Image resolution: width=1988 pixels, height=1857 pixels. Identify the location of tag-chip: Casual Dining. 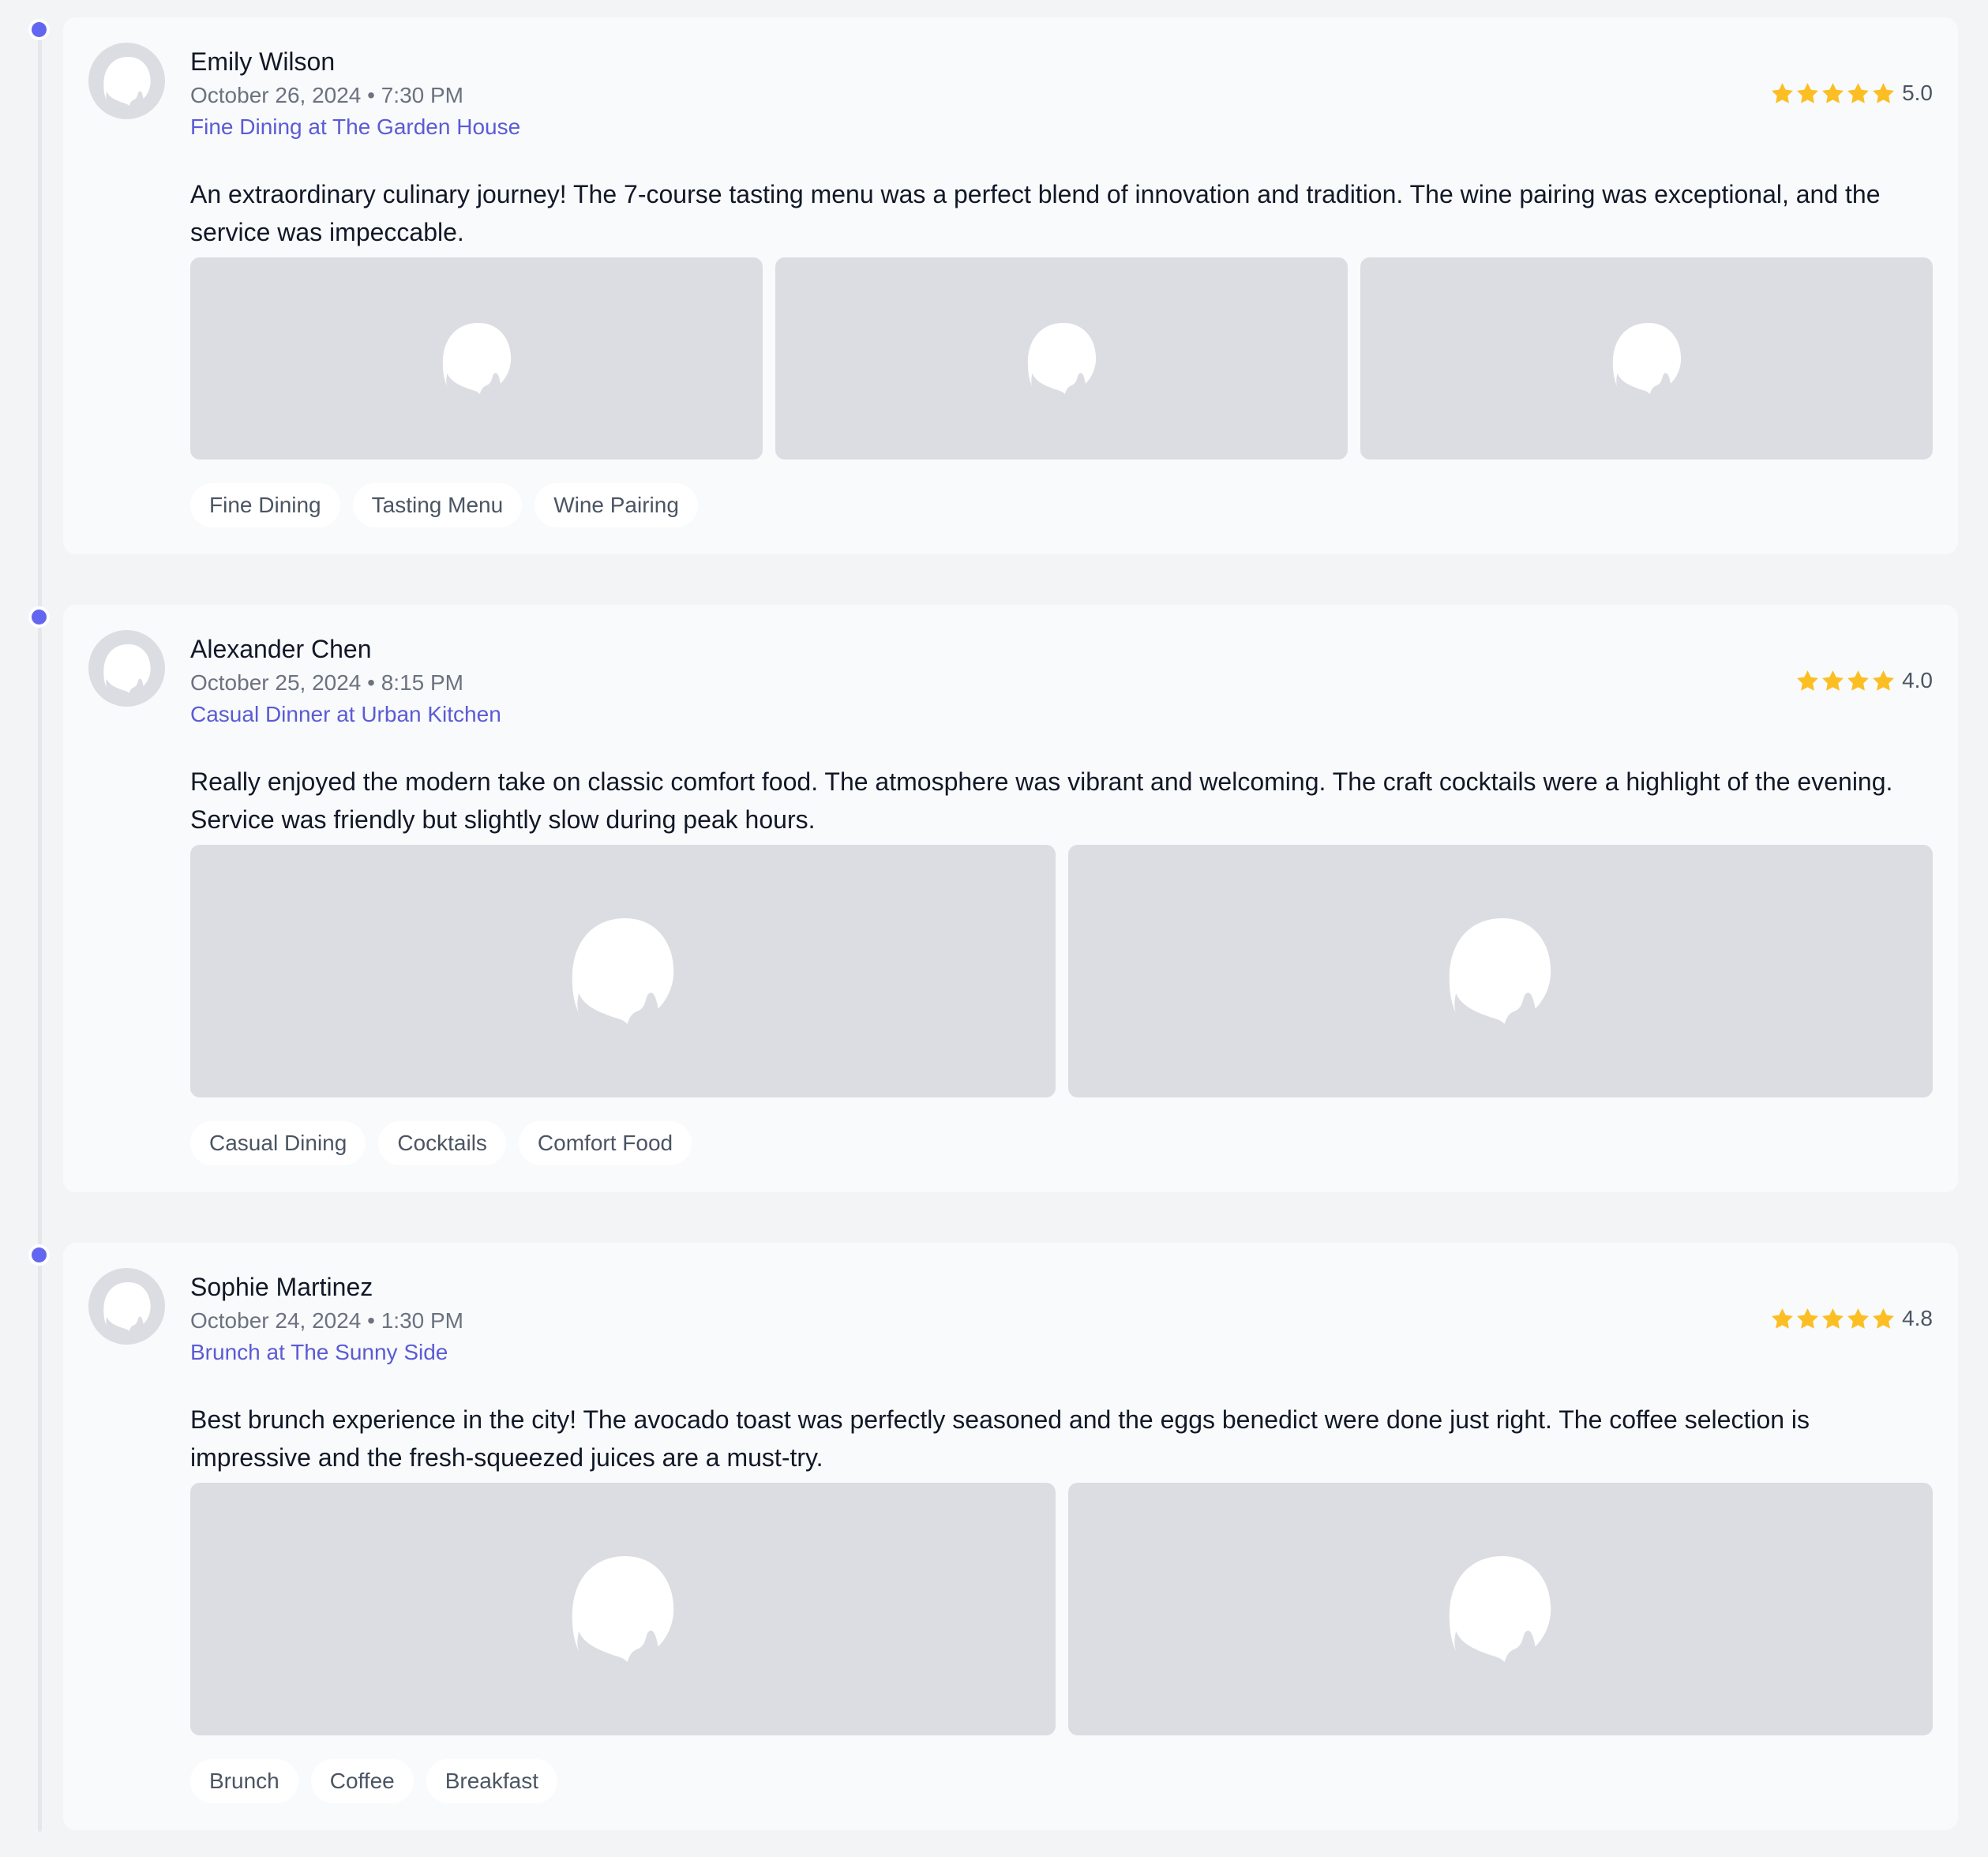
(278, 1143).